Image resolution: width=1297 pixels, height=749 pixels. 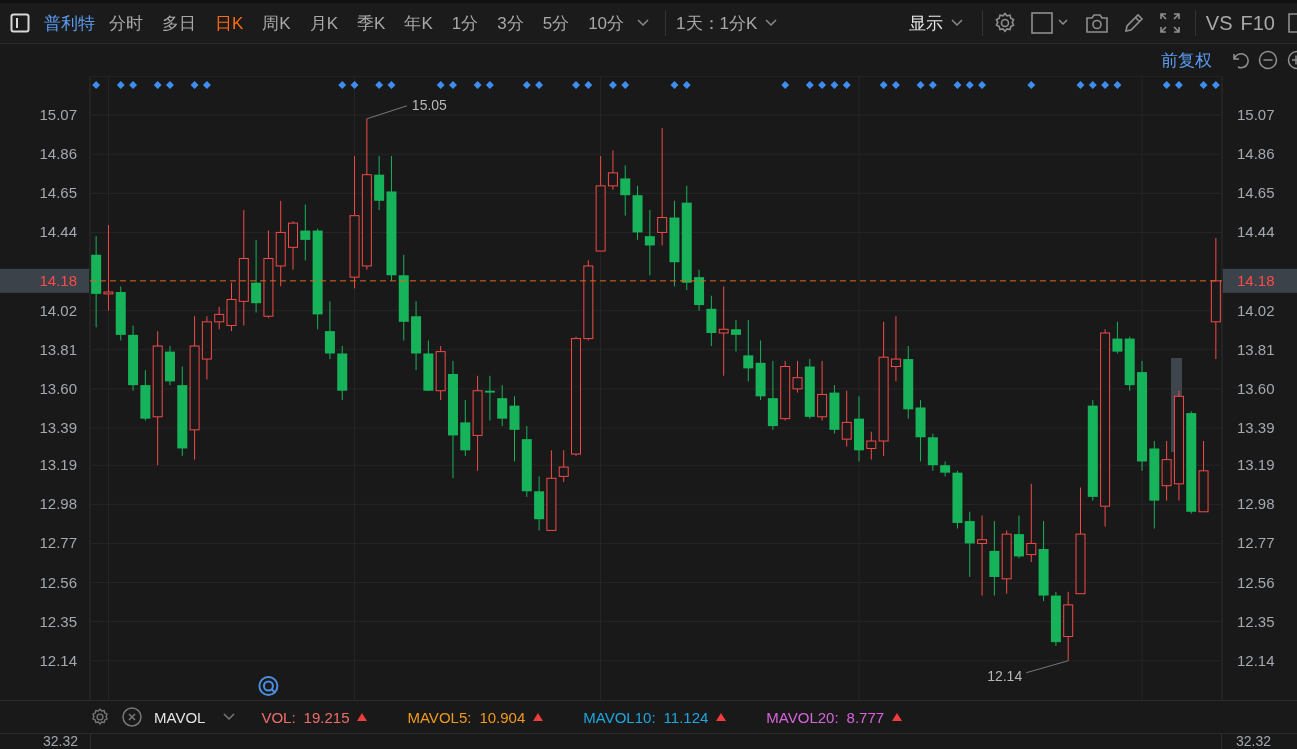 I want to click on indicator-name: MAVOL, so click(x=180, y=717).